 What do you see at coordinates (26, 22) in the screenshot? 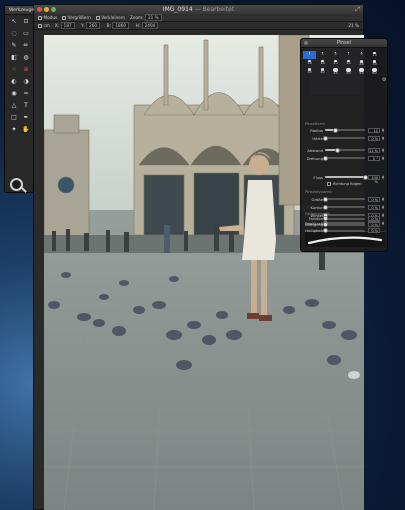
I see `crop-tool-icon: ⊡` at bounding box center [26, 22].